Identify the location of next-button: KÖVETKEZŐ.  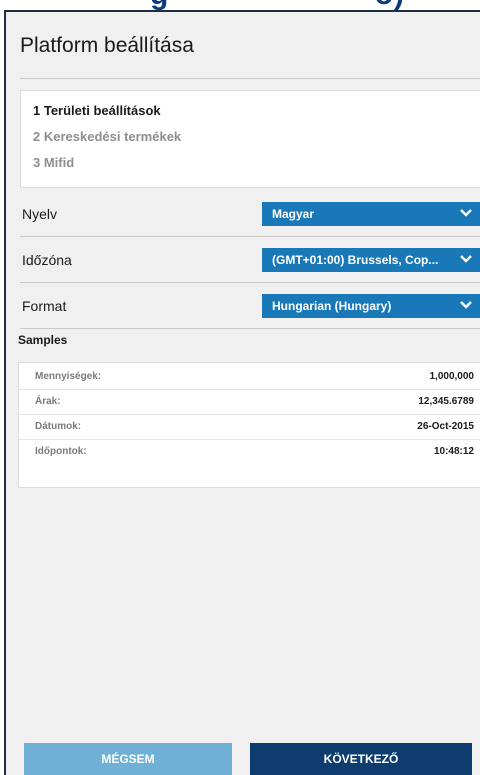
(361, 759).